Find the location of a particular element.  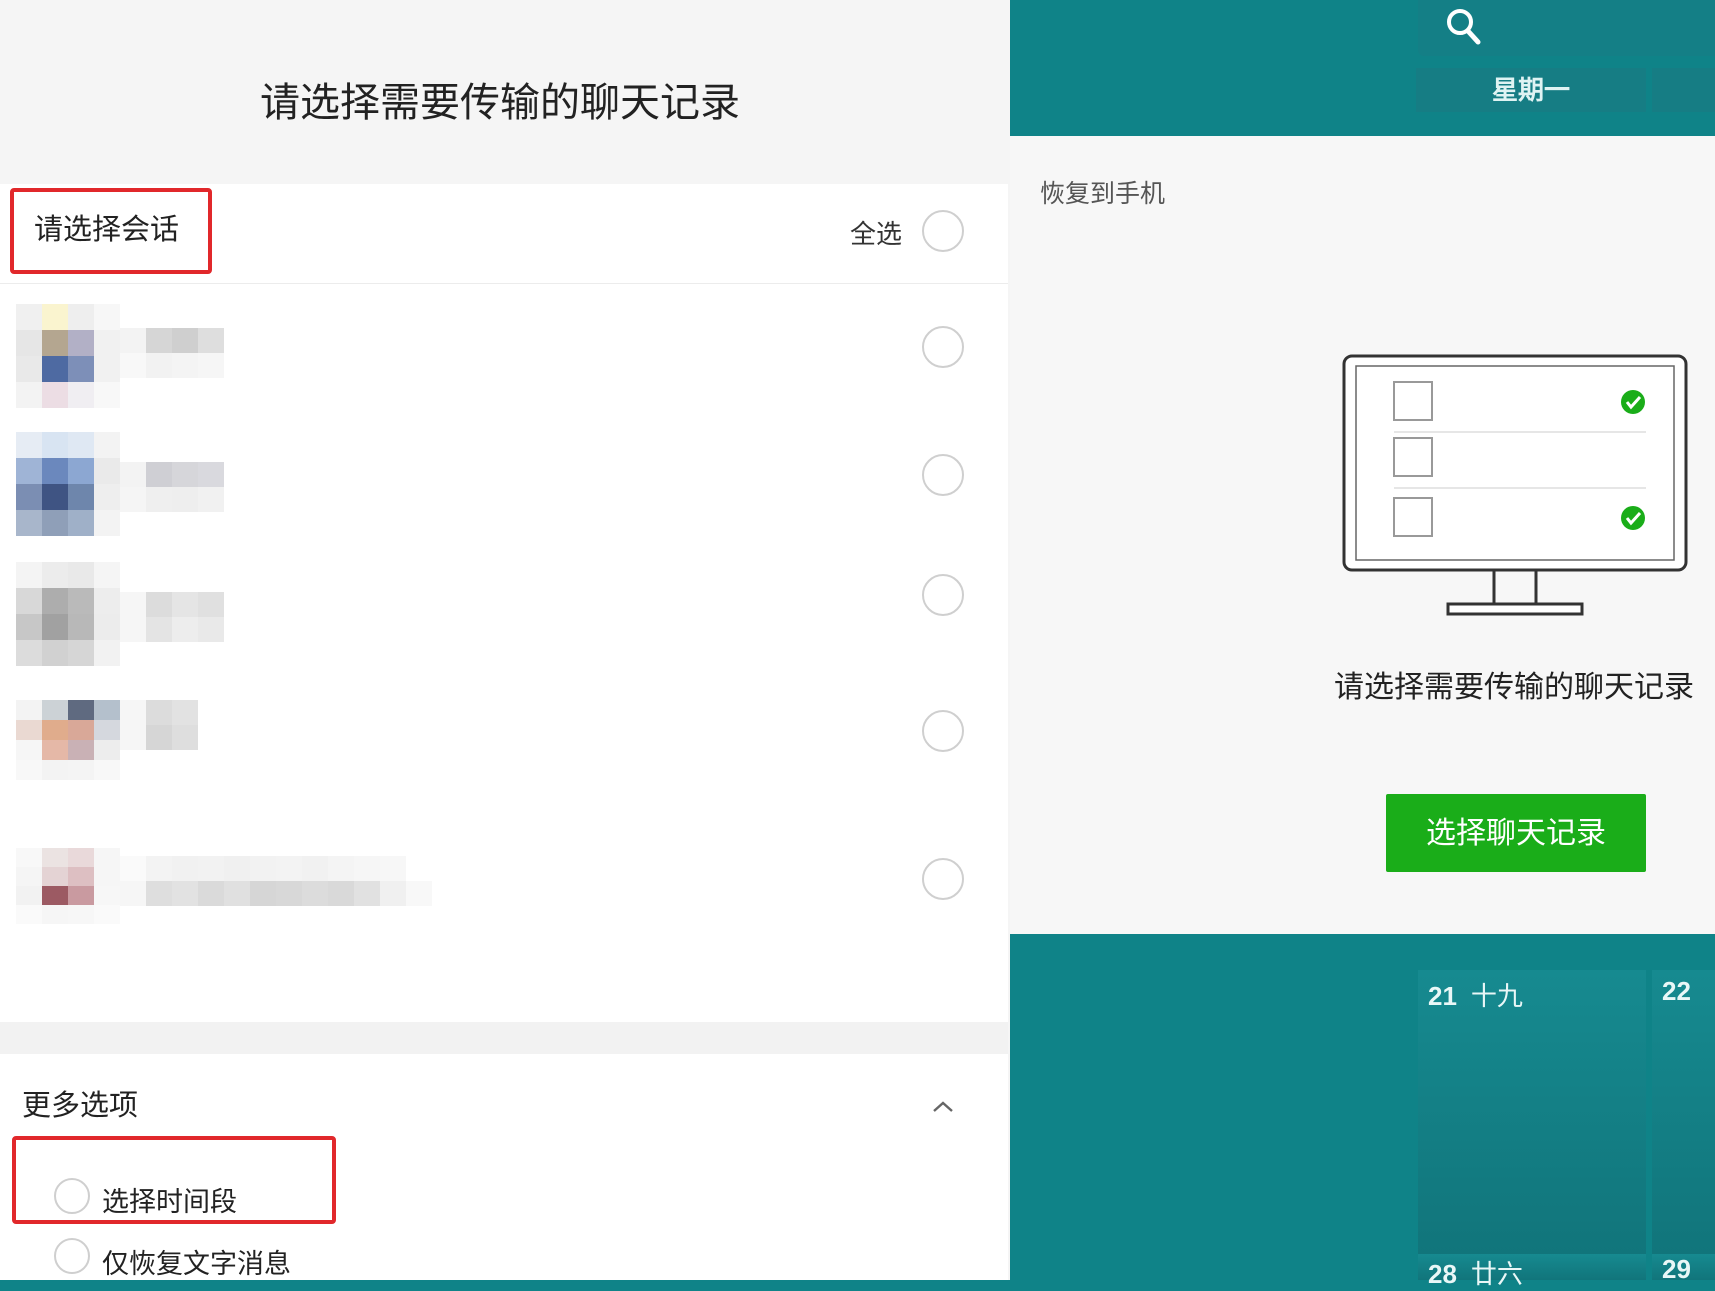

section-divider is located at coordinates (504, 1038).